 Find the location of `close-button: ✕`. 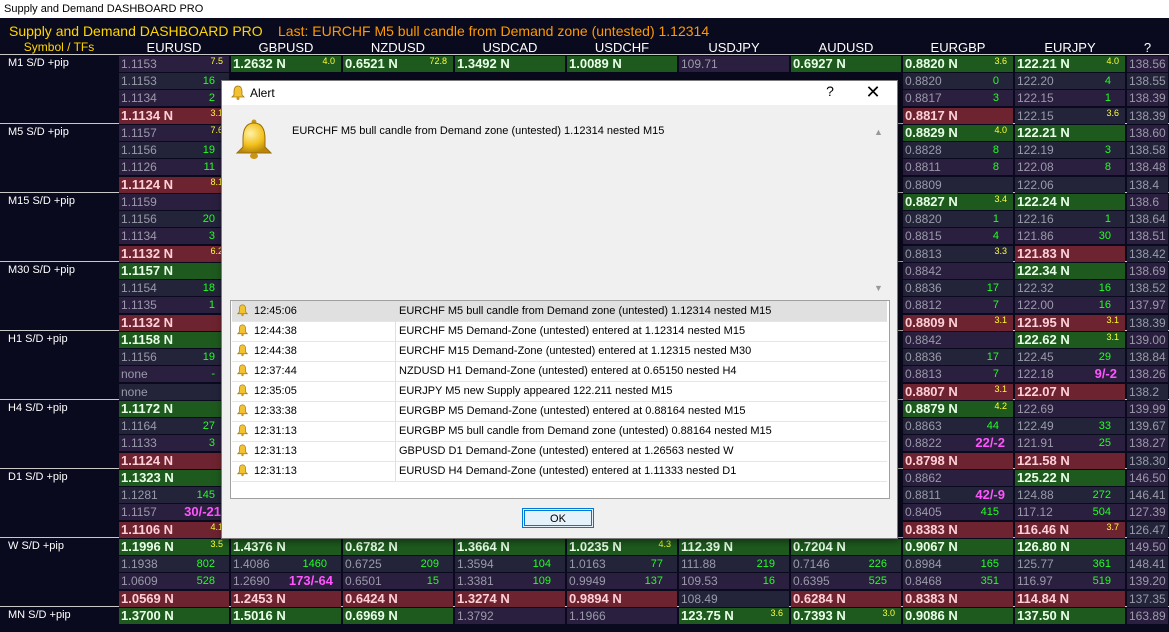

close-button: ✕ is located at coordinates (873, 92).